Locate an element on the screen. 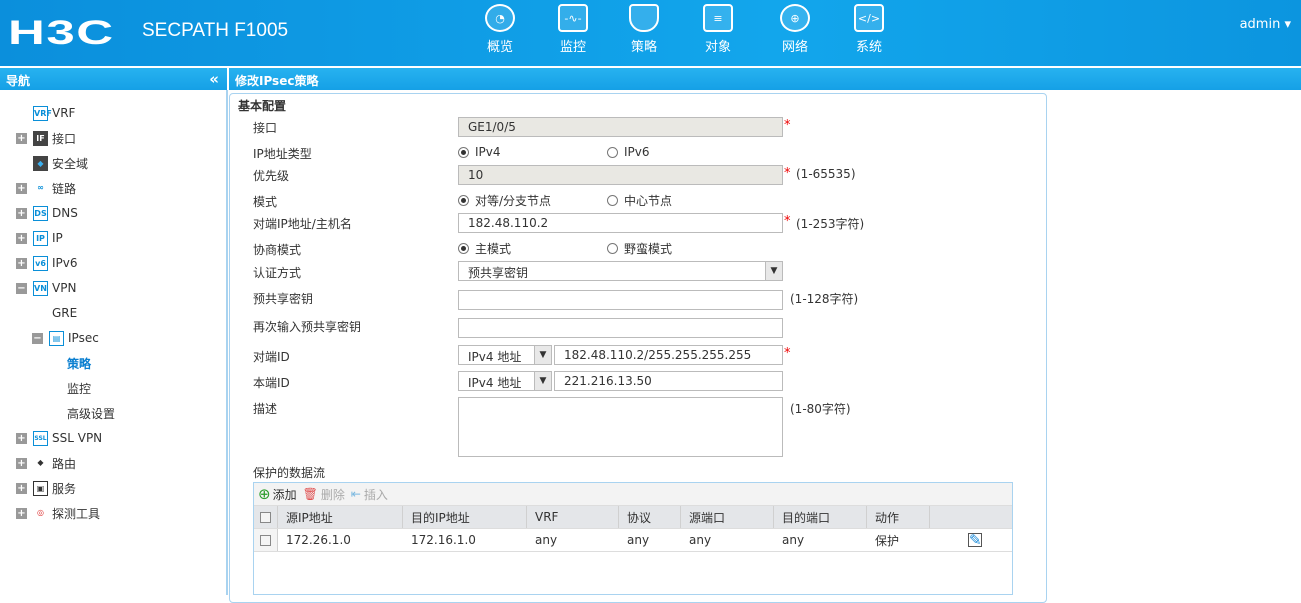  nav-label: 链路 is located at coordinates (64, 188).